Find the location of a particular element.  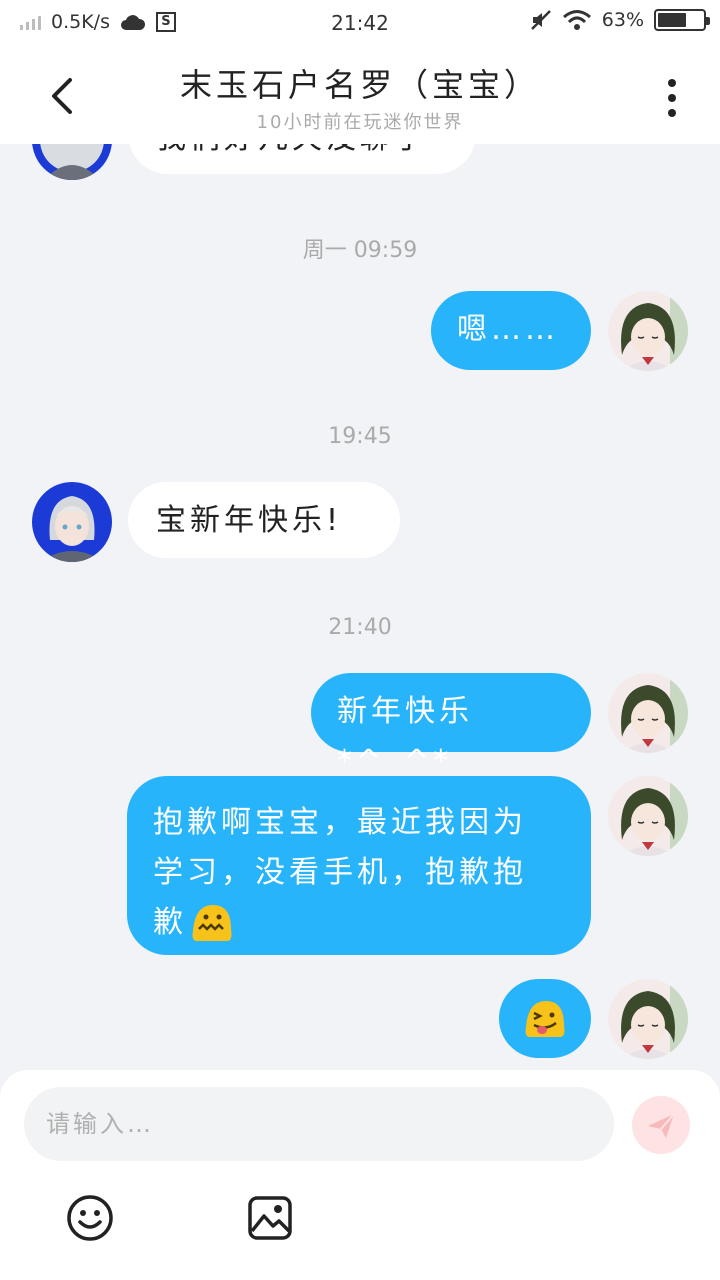

timestamp: 21:40 is located at coordinates (360, 627).